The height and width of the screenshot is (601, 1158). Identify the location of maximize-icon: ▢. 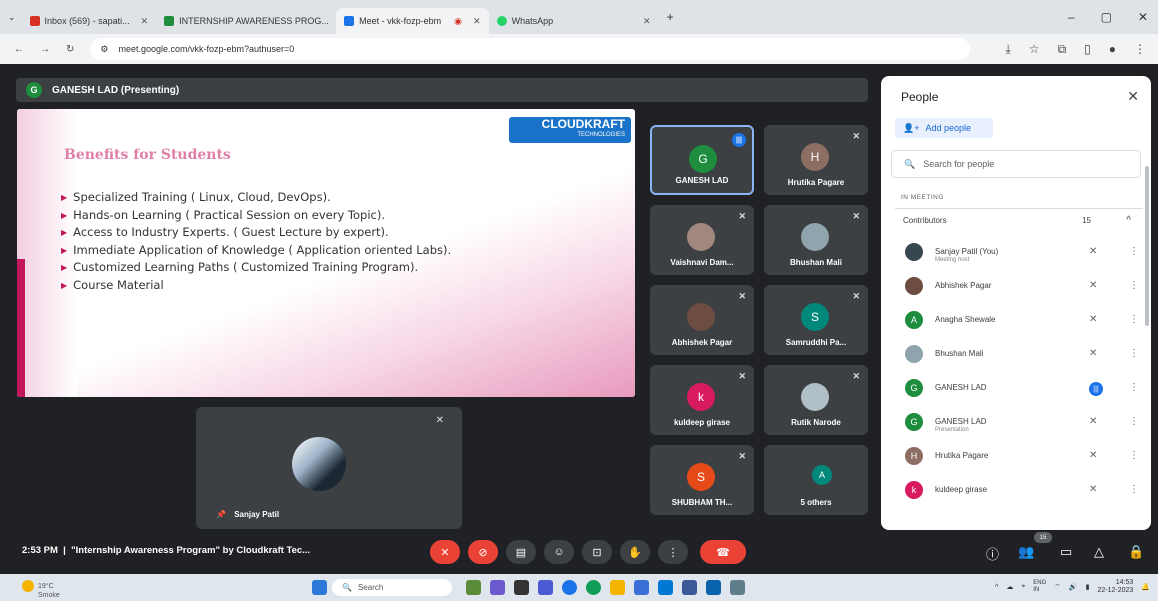
(1106, 17).